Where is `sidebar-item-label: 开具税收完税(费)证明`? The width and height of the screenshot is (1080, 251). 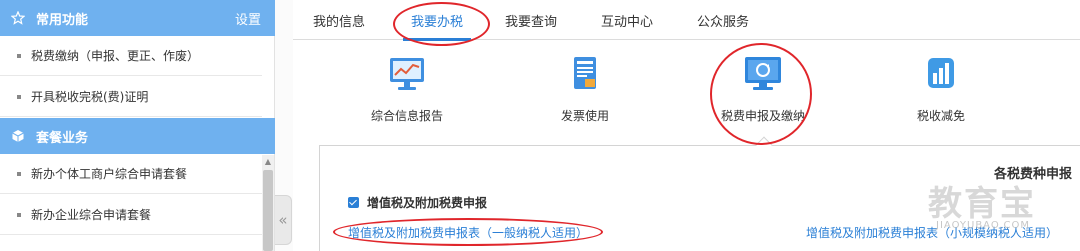 sidebar-item-label: 开具税收完税(费)证明 is located at coordinates (90, 97).